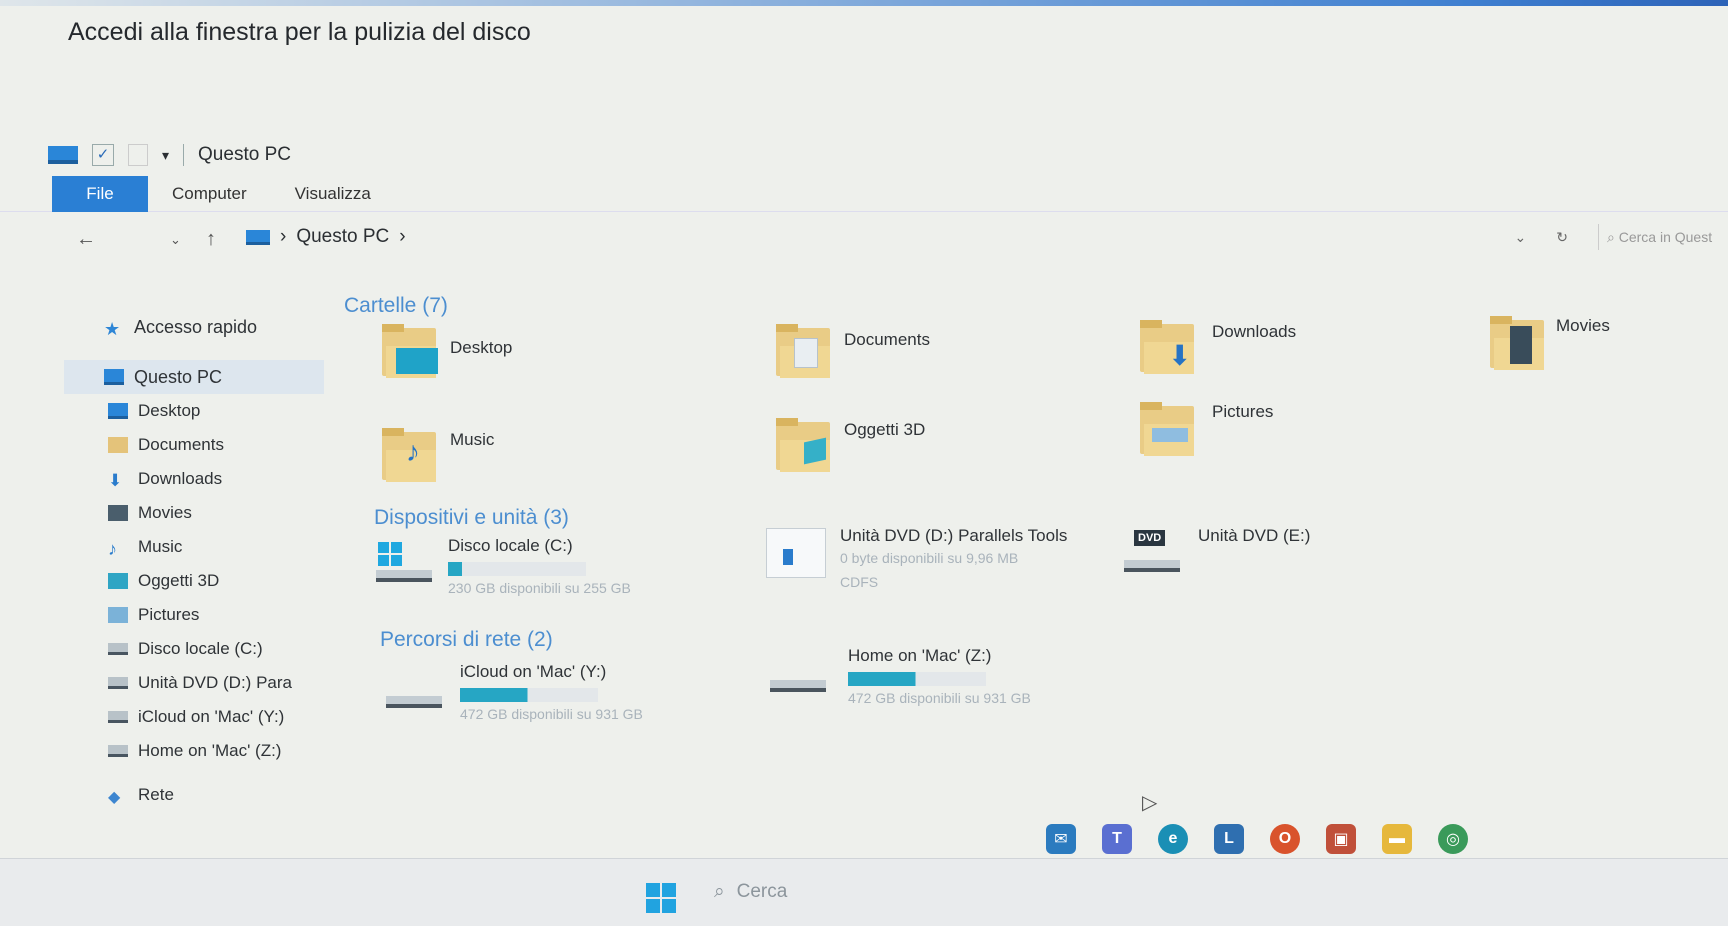 The image size is (1728, 926). What do you see at coordinates (1254, 535) in the screenshot?
I see `drive-label: Unità DVD (E:)` at bounding box center [1254, 535].